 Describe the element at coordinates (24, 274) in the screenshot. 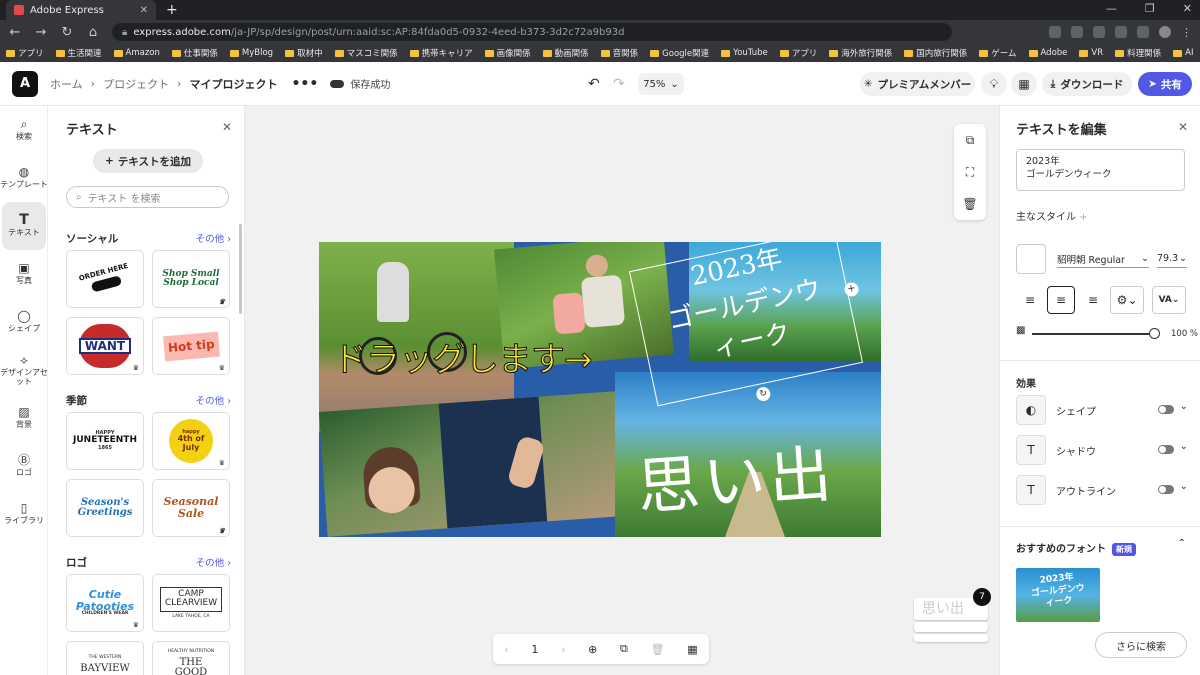

I see `rail-item-photo: ▣ 写真` at that location.